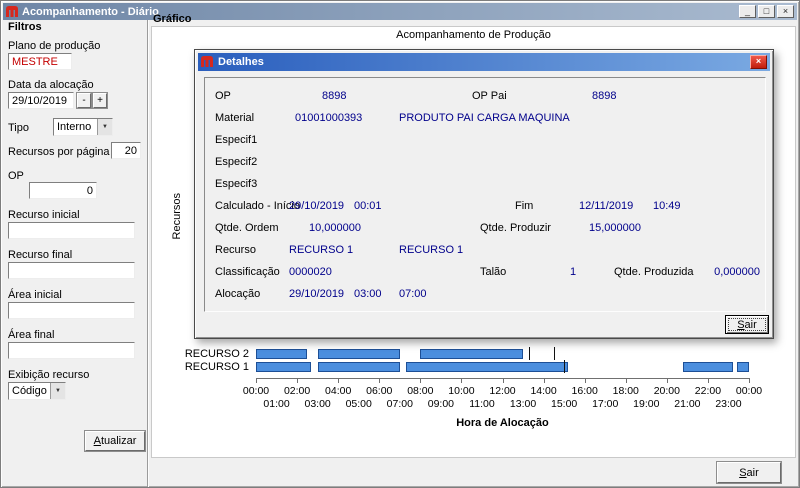  Describe the element at coordinates (666, 391) in the screenshot. I see `tick-label: 20:00` at that location.